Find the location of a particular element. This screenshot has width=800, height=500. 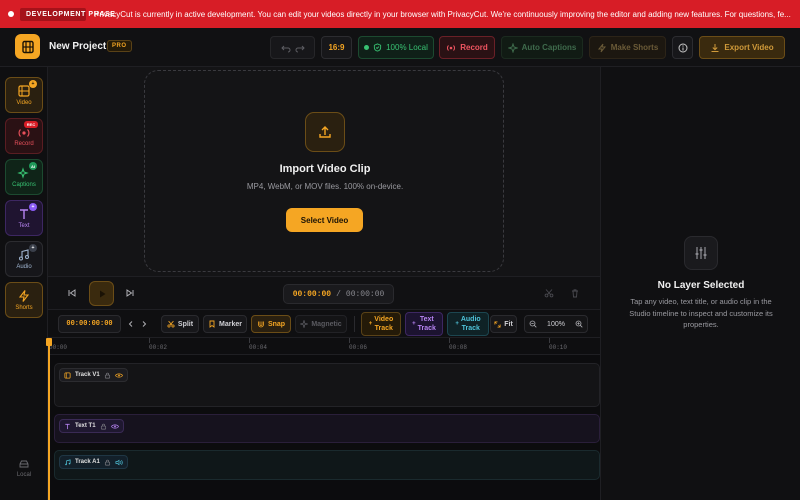

prev-frame-button is located at coordinates (131, 324).